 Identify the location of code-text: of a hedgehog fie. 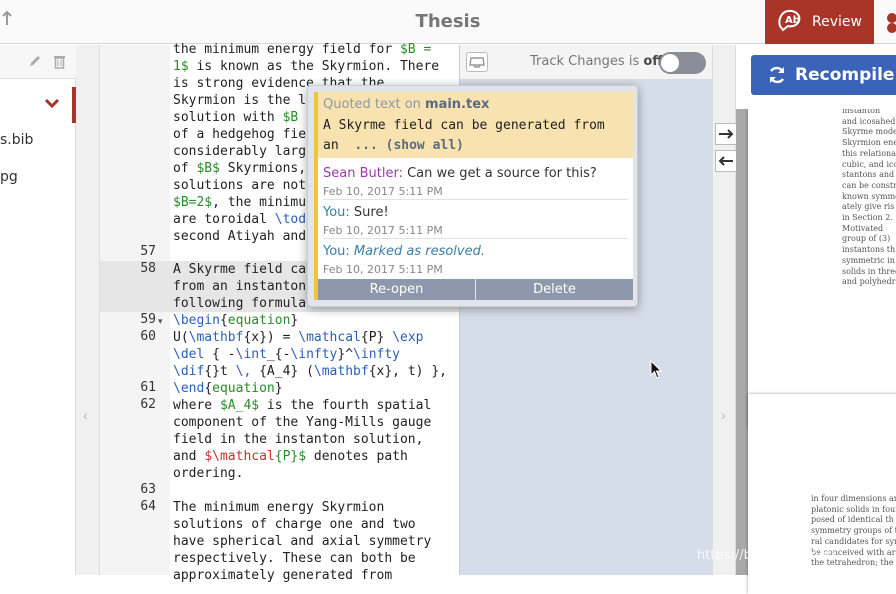
(240, 134).